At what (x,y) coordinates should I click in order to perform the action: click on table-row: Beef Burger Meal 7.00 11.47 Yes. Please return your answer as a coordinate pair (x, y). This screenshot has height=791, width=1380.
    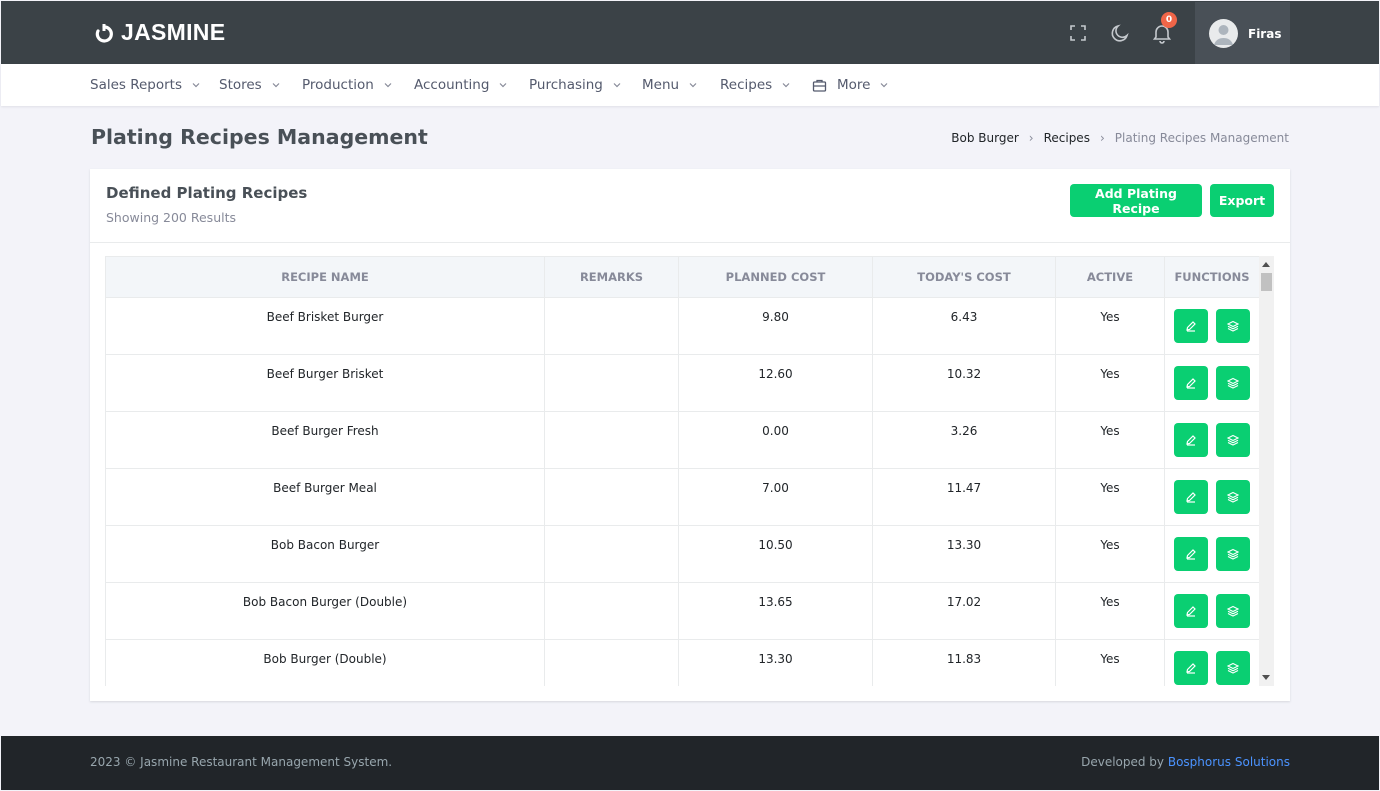
    Looking at the image, I should click on (682, 497).